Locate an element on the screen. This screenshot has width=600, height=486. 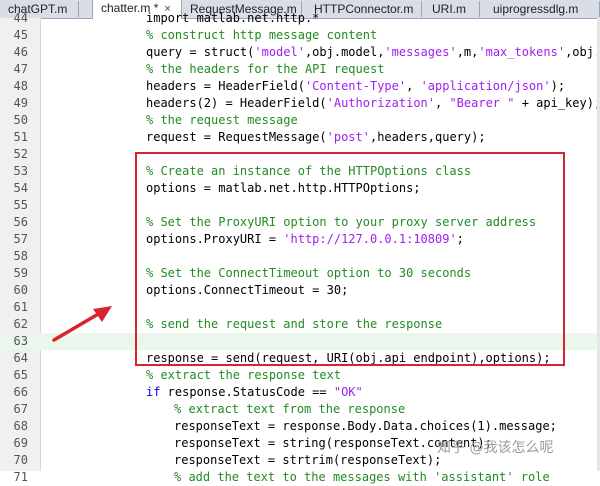
code-line: 47 % the headers for the API request is located at coordinates (300, 69).